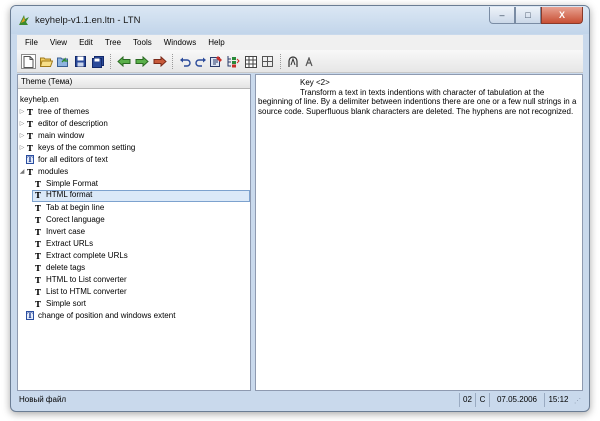 This screenshot has height=421, width=600. I want to click on tree-item: T Tab at begin line, so click(134, 208).